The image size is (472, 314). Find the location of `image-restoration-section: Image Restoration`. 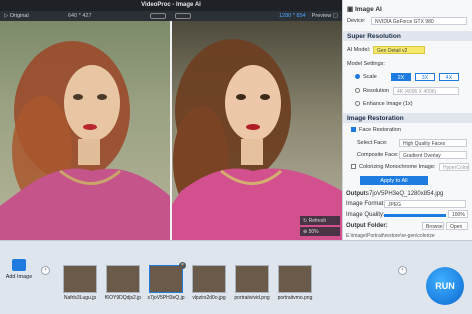

image-restoration-section: Image Restoration is located at coordinates (407, 118).